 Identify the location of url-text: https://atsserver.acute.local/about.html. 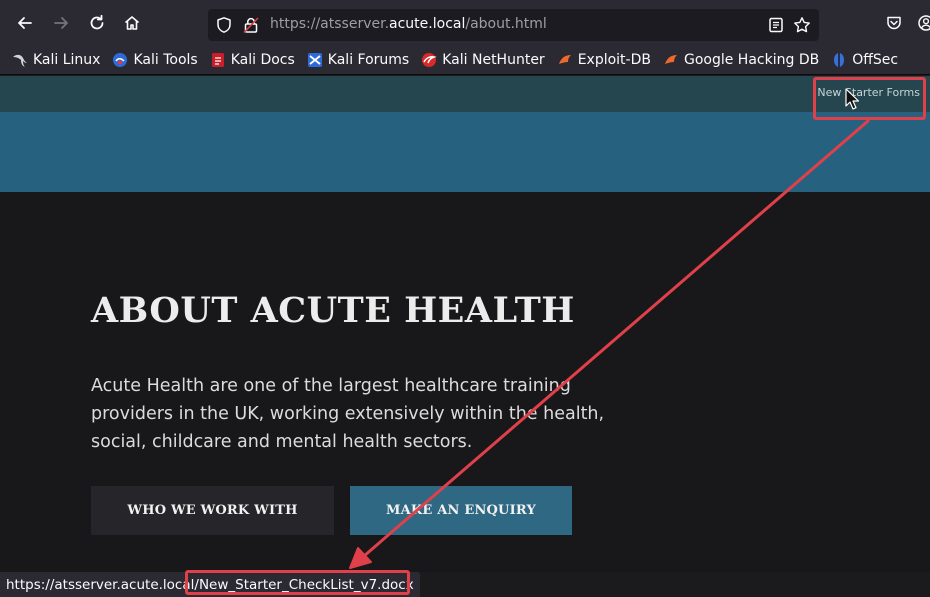
(408, 24).